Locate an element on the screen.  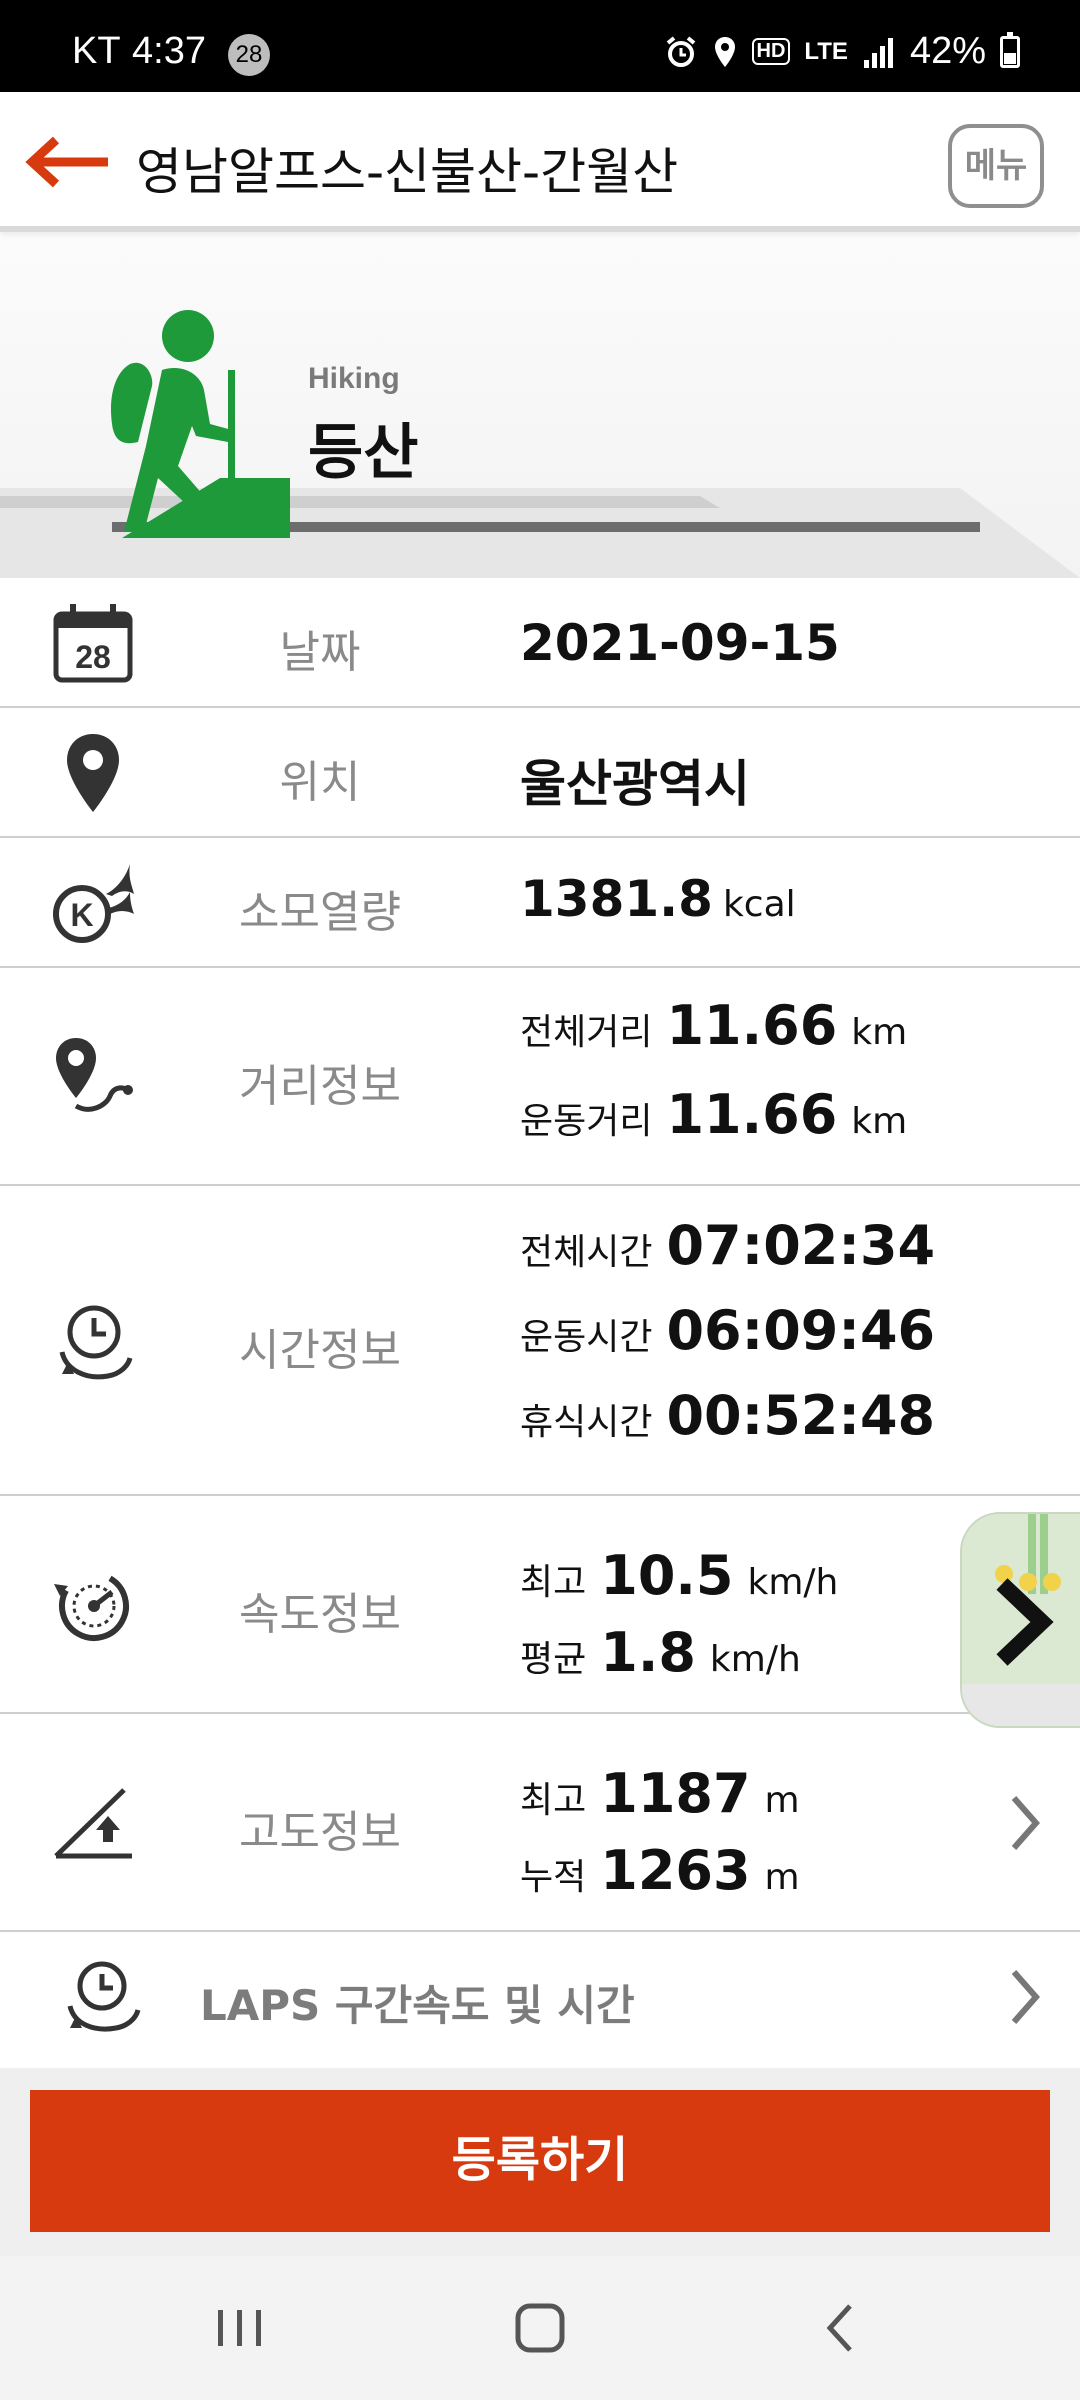
total-distance-value: 11.66 is located at coordinates (752, 1025).